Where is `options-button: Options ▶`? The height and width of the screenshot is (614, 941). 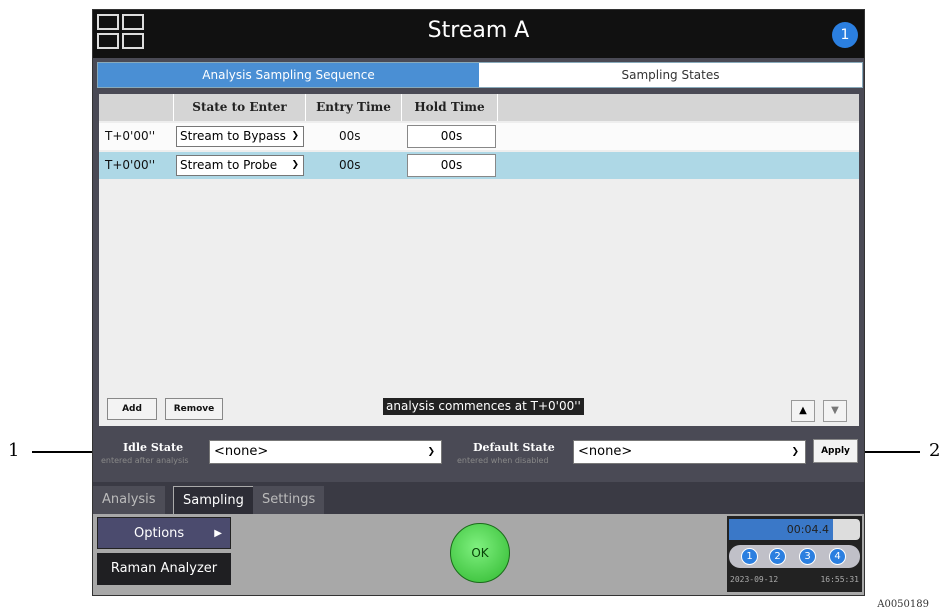
options-button: Options ▶ is located at coordinates (164, 533).